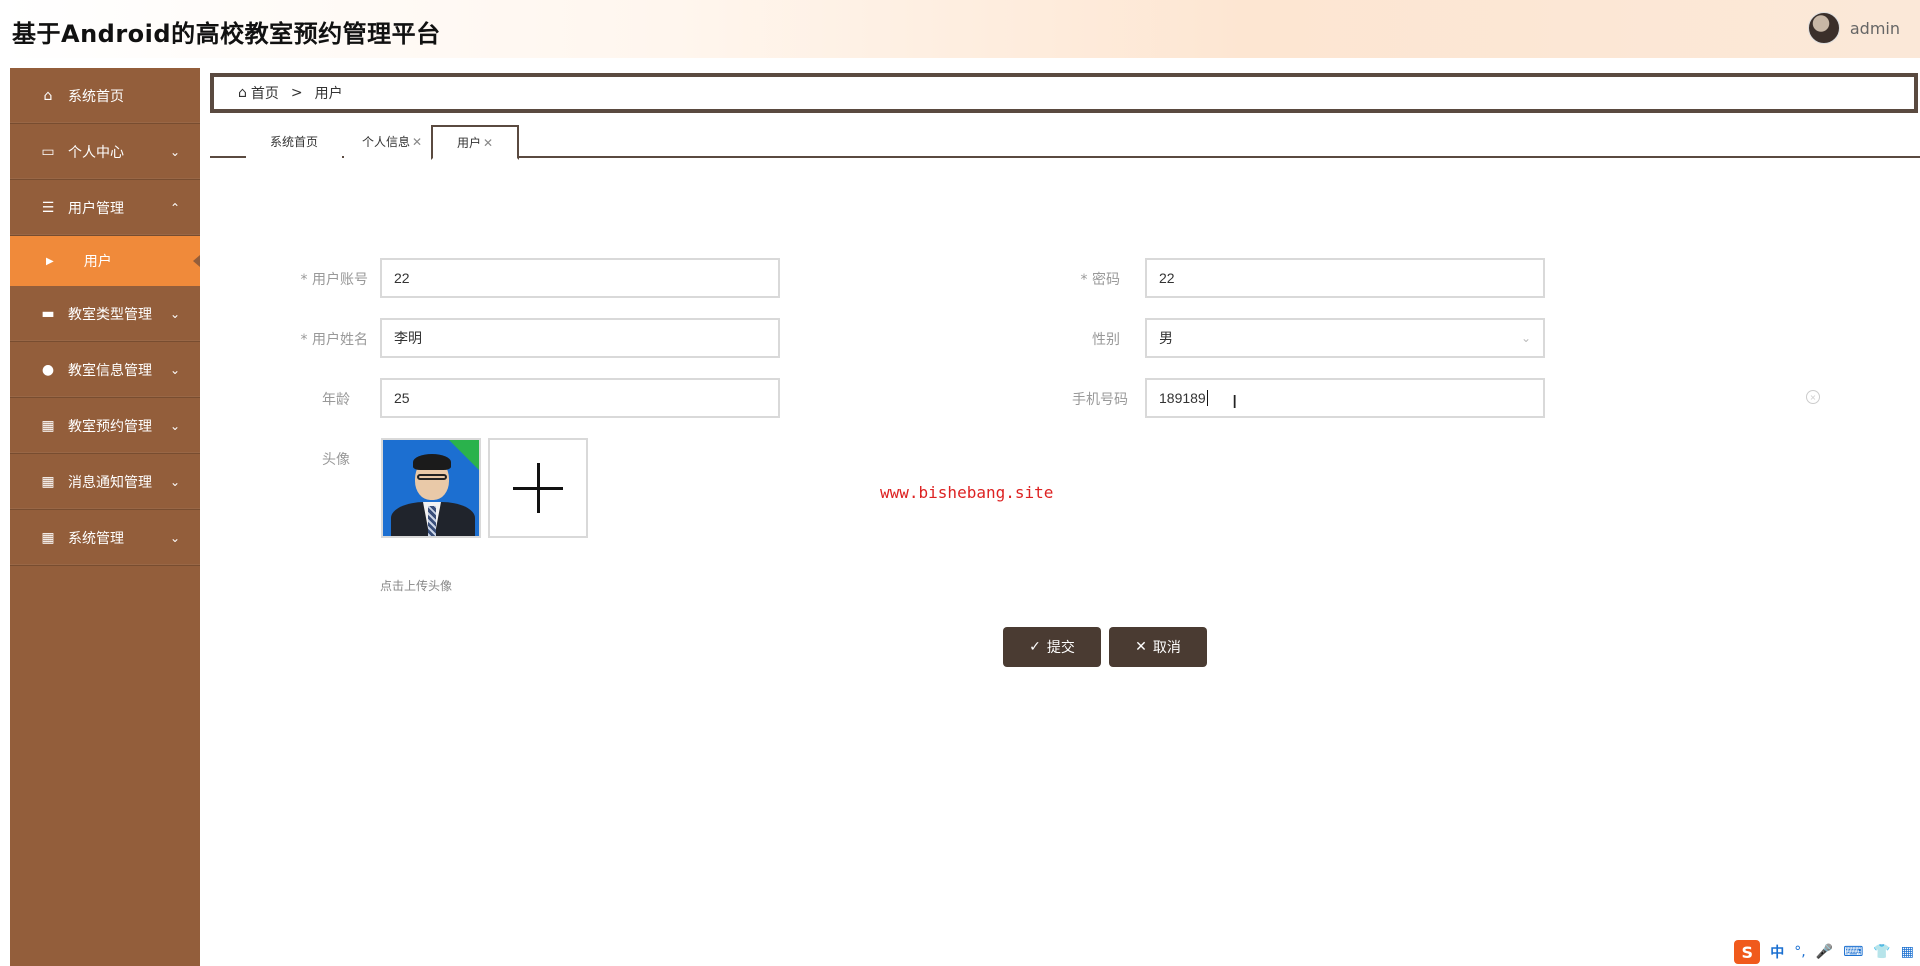  Describe the element at coordinates (1799, 952) in the screenshot. I see `ime-punctuation: °,` at that location.